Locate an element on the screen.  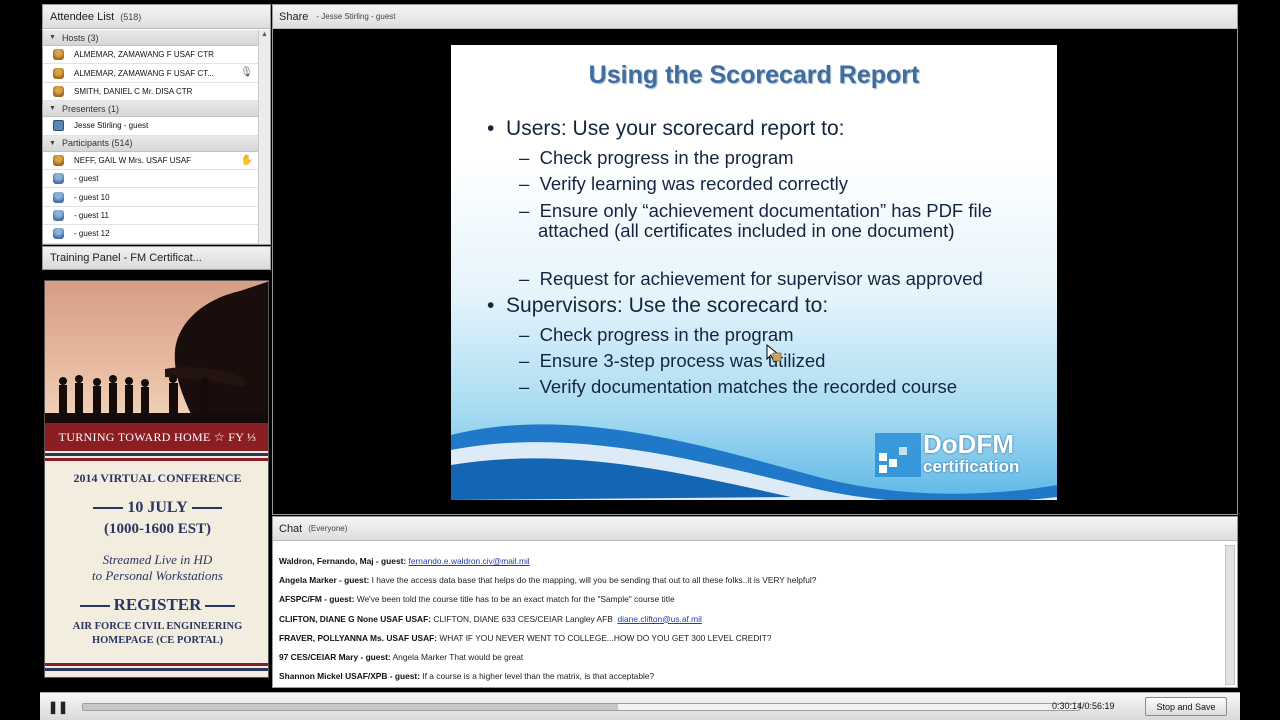
playback-bar: ❚❚ 0:30:14/0:56:19 Stop and Save is located at coordinates (640, 706).